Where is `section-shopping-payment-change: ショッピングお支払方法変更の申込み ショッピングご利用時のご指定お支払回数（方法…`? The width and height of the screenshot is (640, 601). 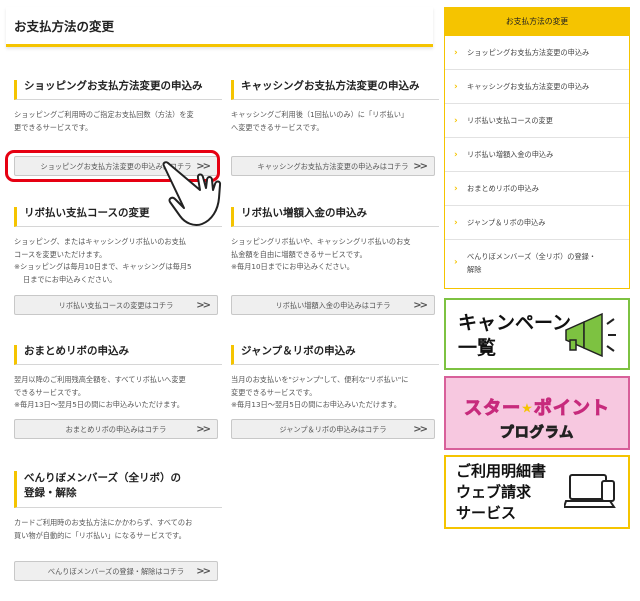 section-shopping-payment-change: ショッピングお支払方法変更の申込み ショッピングご利用時のご指定お支払回数（方法… is located at coordinates (118, 107).